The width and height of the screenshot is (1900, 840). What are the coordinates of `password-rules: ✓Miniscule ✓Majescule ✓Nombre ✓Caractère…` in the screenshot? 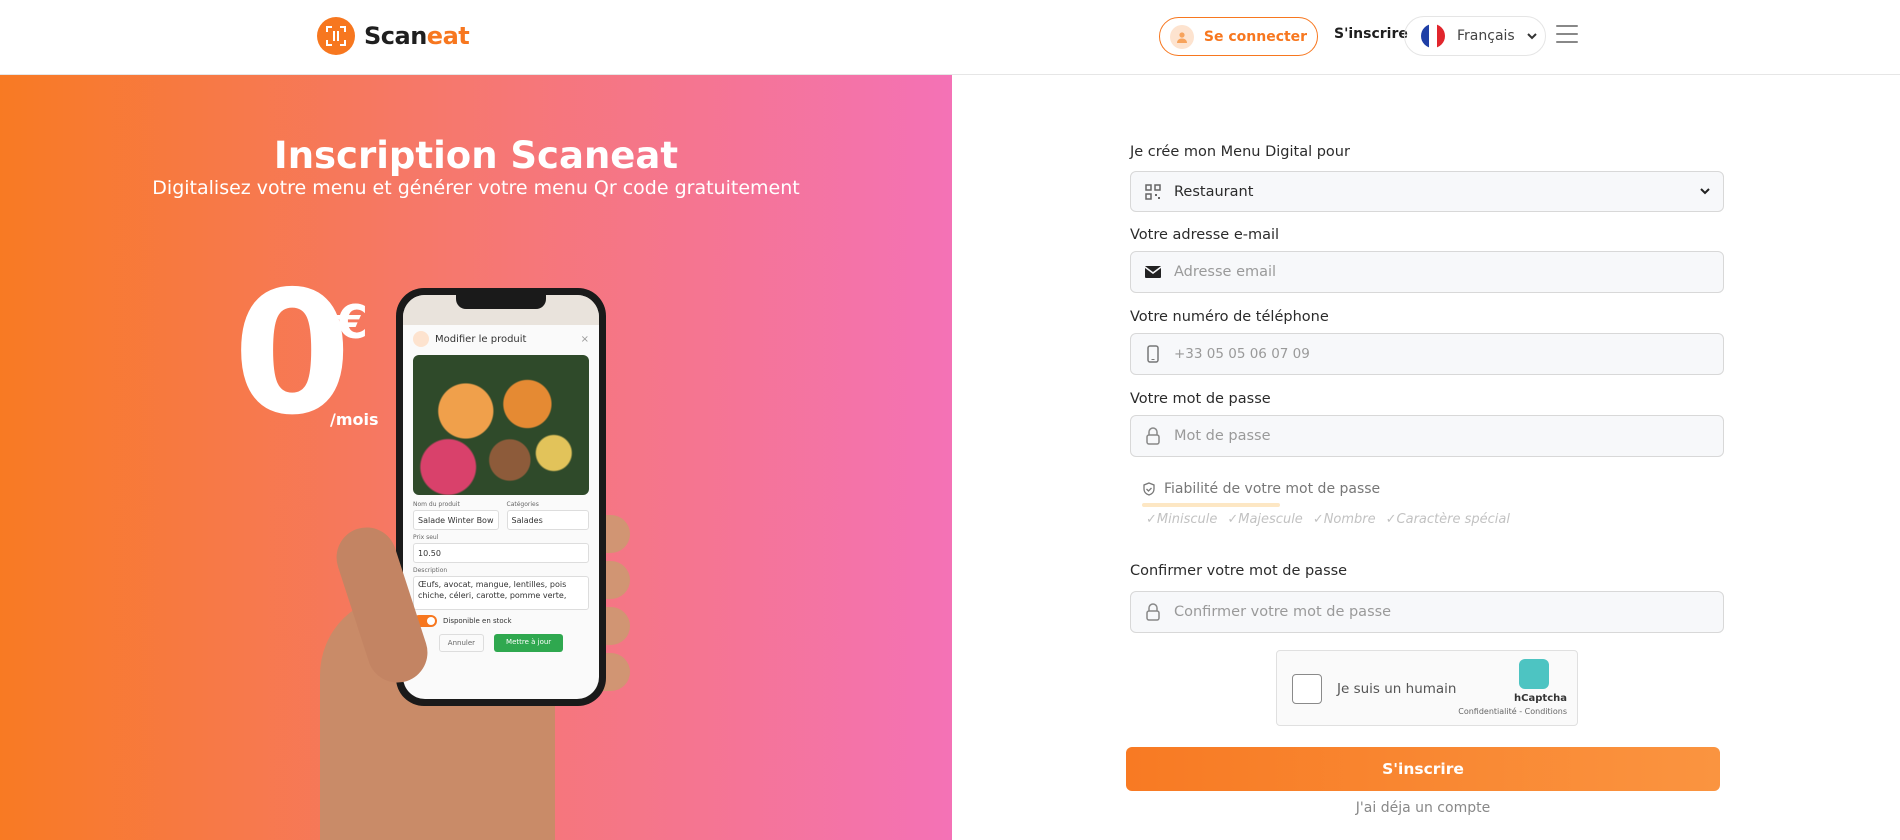 It's located at (1328, 519).